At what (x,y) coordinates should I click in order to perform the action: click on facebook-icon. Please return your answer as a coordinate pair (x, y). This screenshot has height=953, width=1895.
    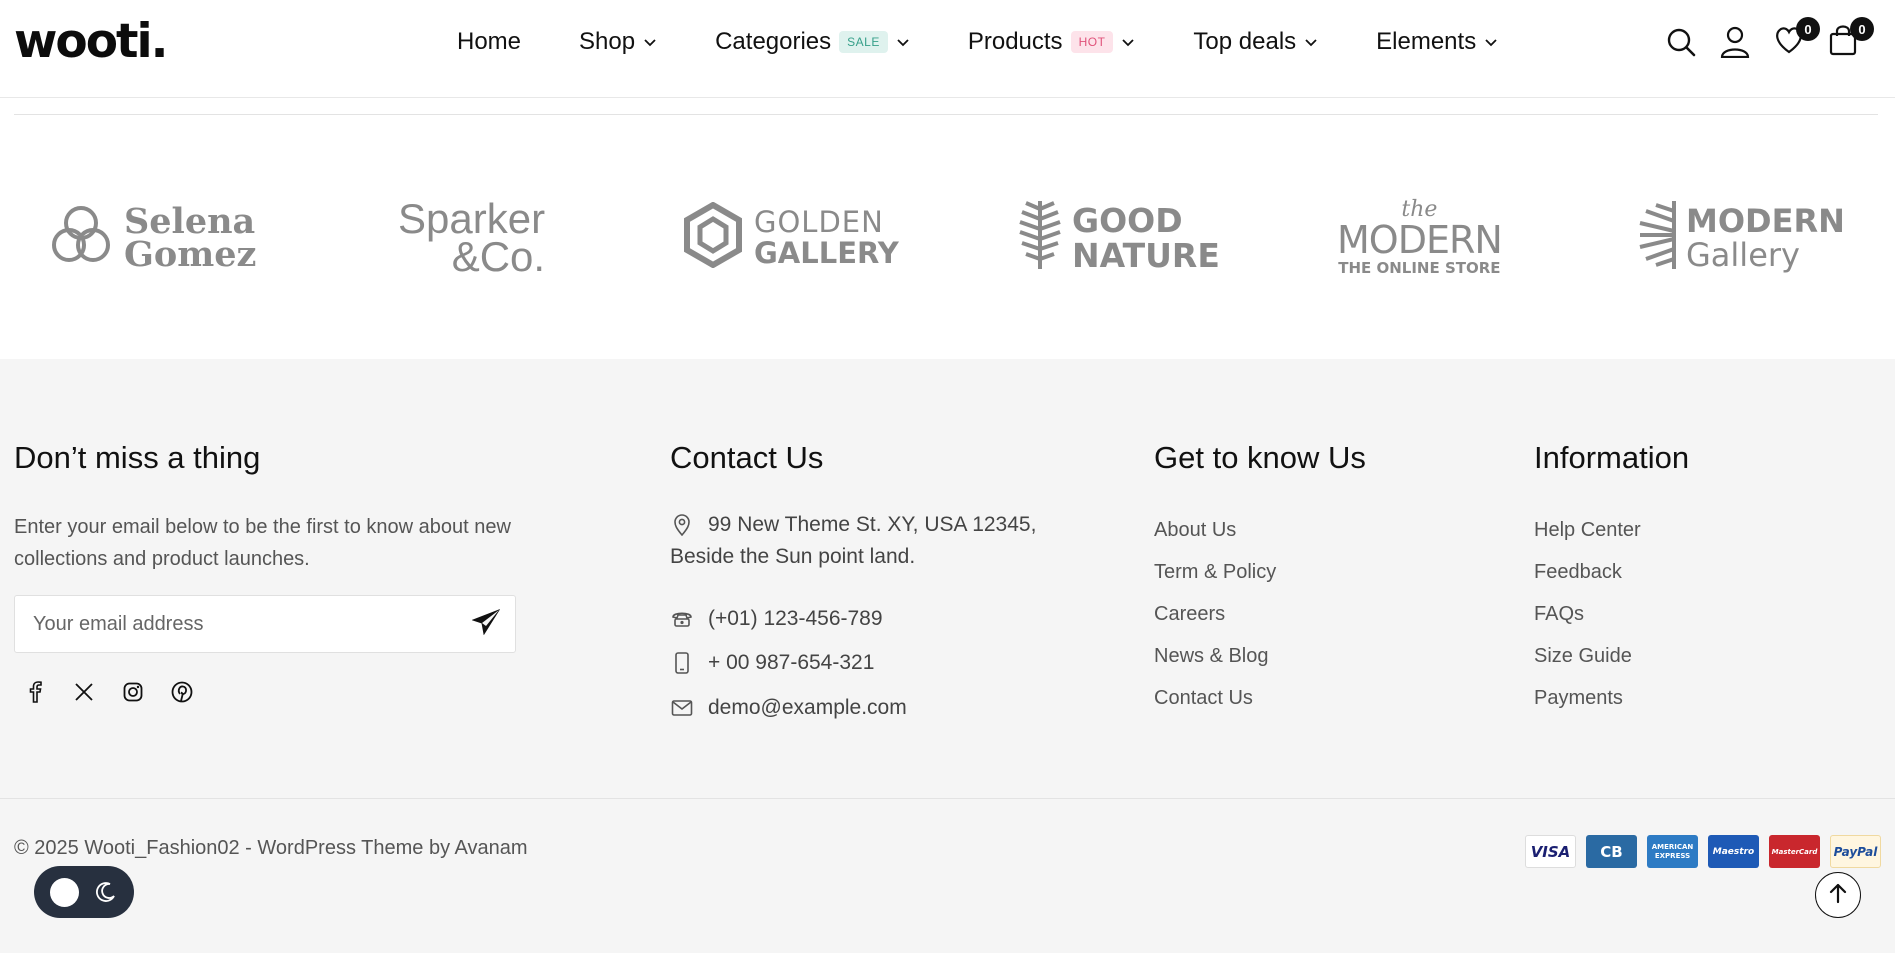
    Looking at the image, I should click on (35, 692).